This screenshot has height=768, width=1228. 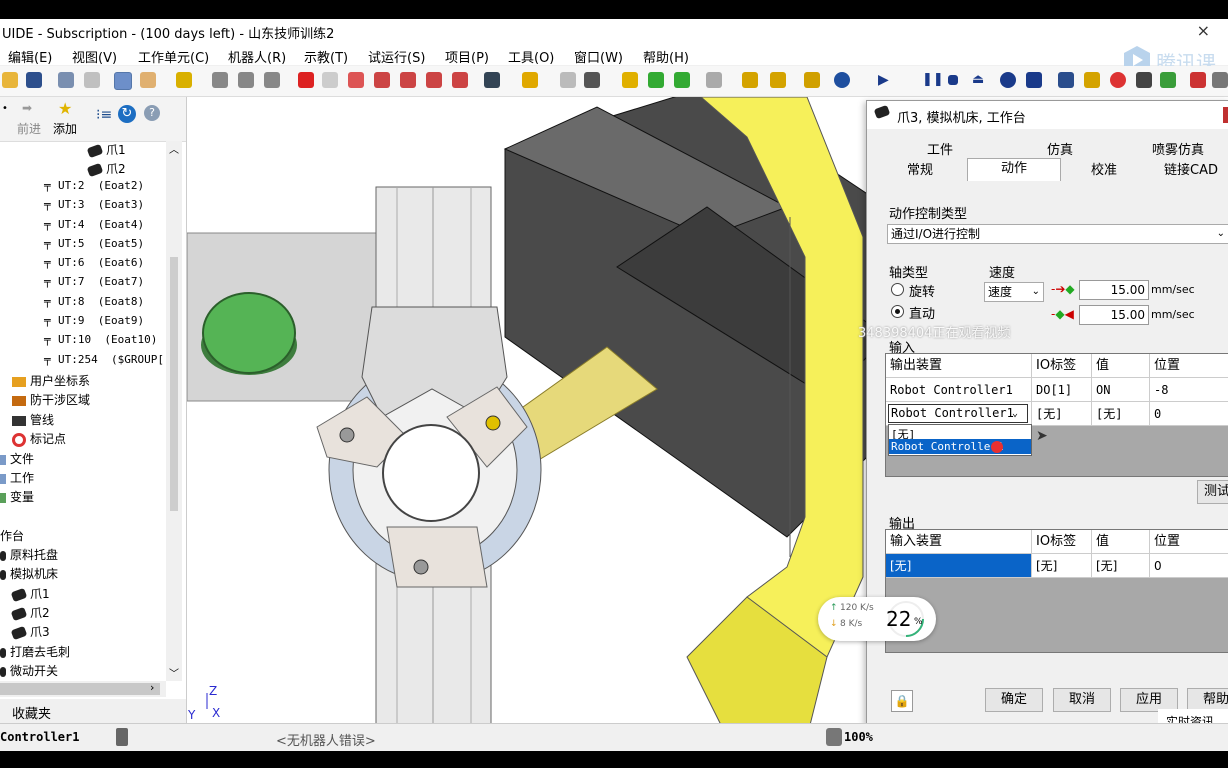 What do you see at coordinates (66, 80) in the screenshot?
I see `undo-icon` at bounding box center [66, 80].